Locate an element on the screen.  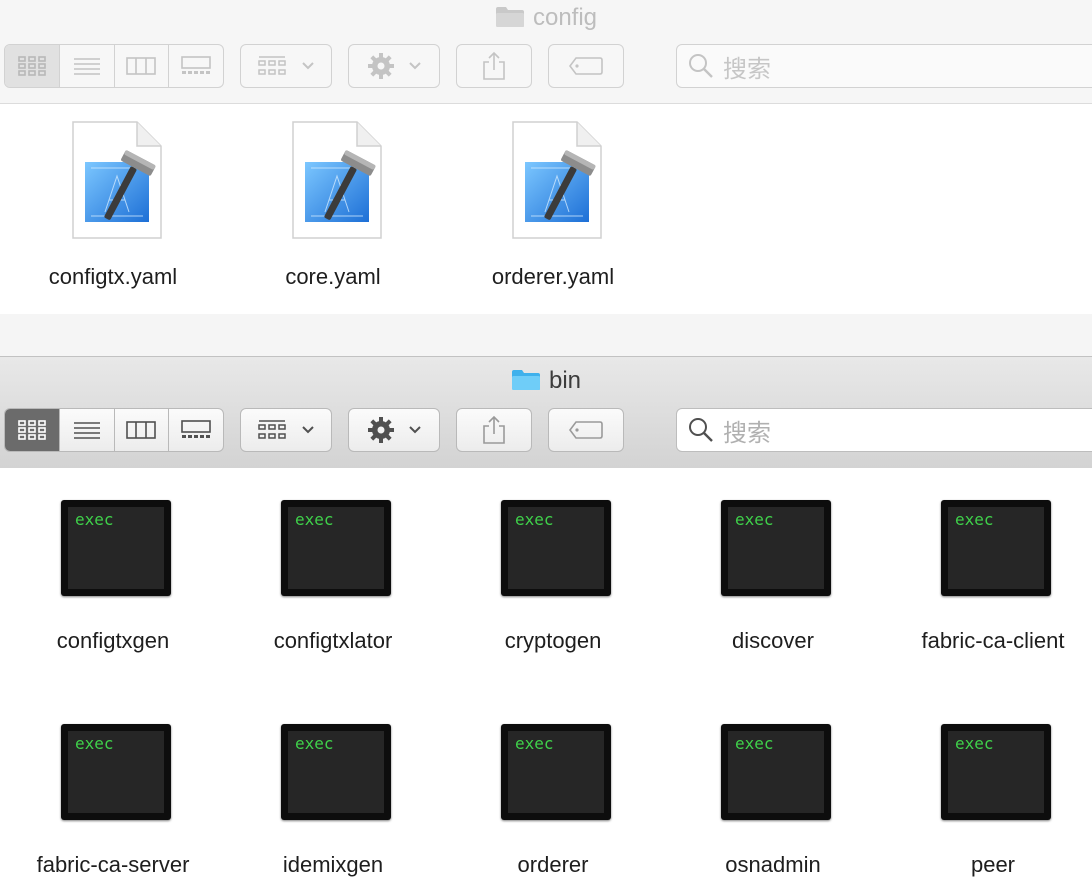
share-icon is located at coordinates (494, 429).